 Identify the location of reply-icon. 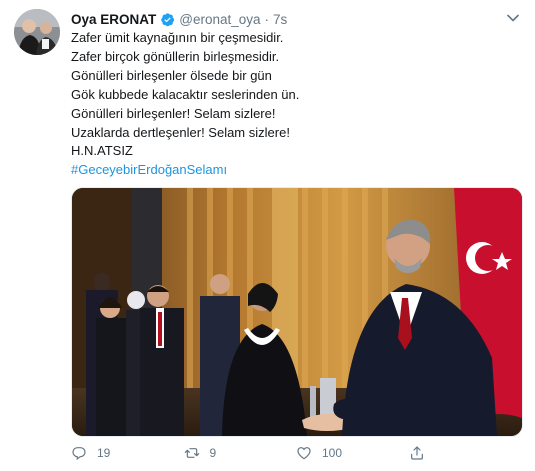
(79, 454).